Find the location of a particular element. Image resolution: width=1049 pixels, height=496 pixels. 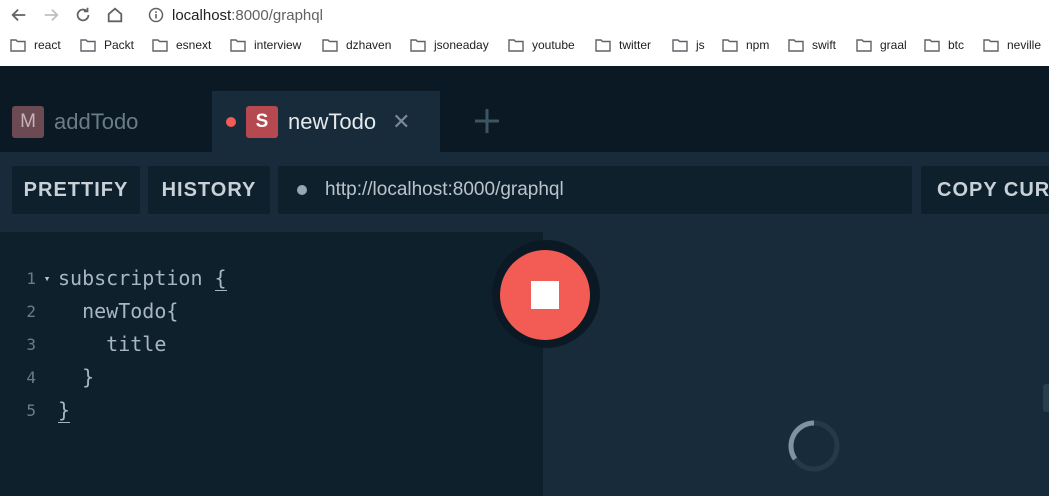

bookmark-label: jsoneaday is located at coordinates (461, 45).